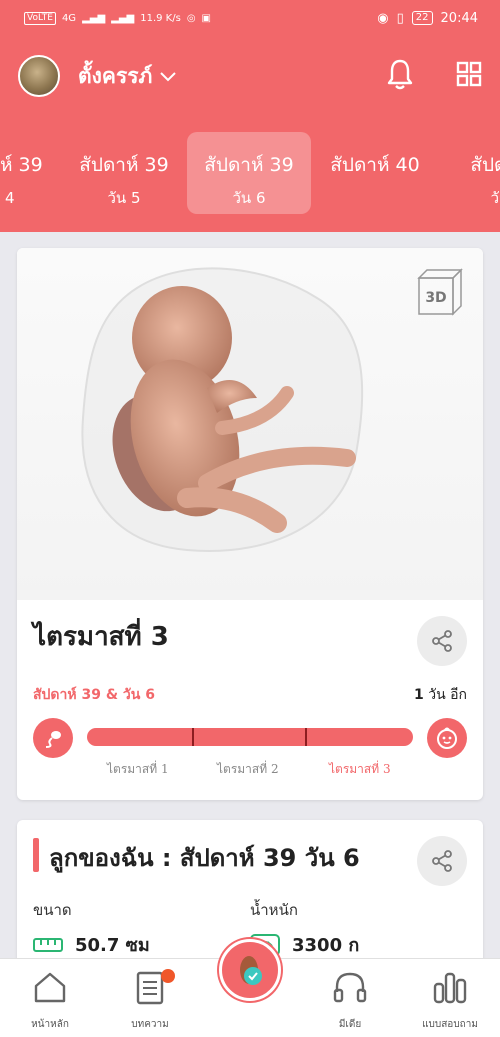  I want to click on nav-articles: บทความ, so click(150, 999).